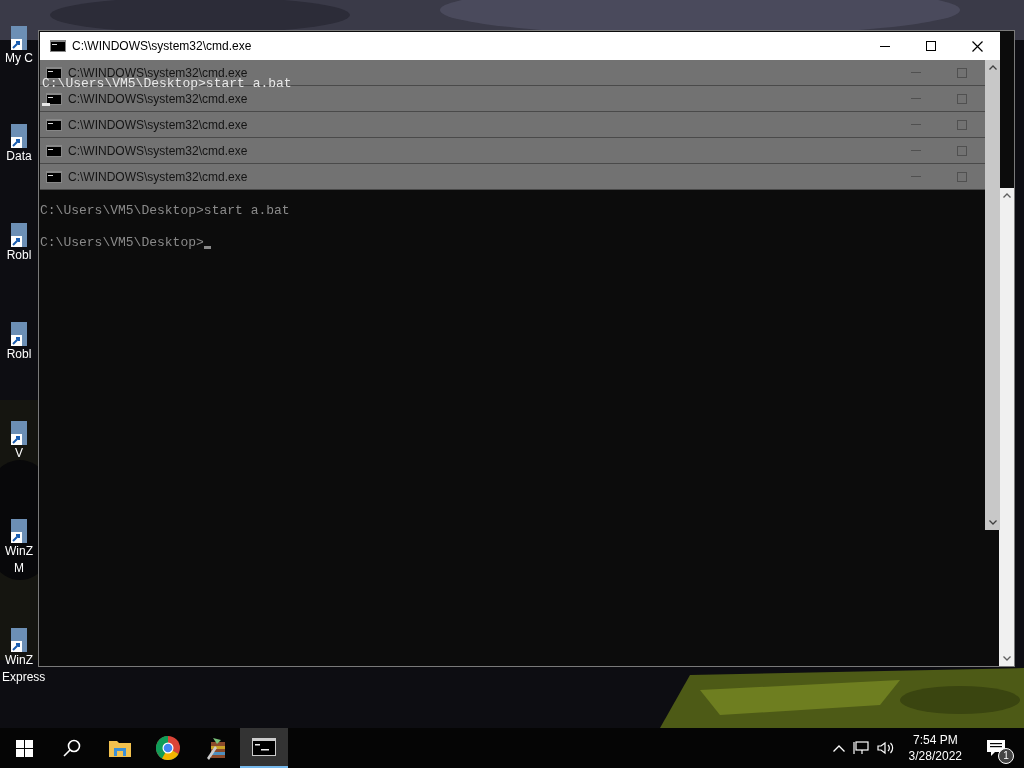 This screenshot has width=1024, height=768. What do you see at coordinates (216, 748) in the screenshot?
I see `archive-icon` at bounding box center [216, 748].